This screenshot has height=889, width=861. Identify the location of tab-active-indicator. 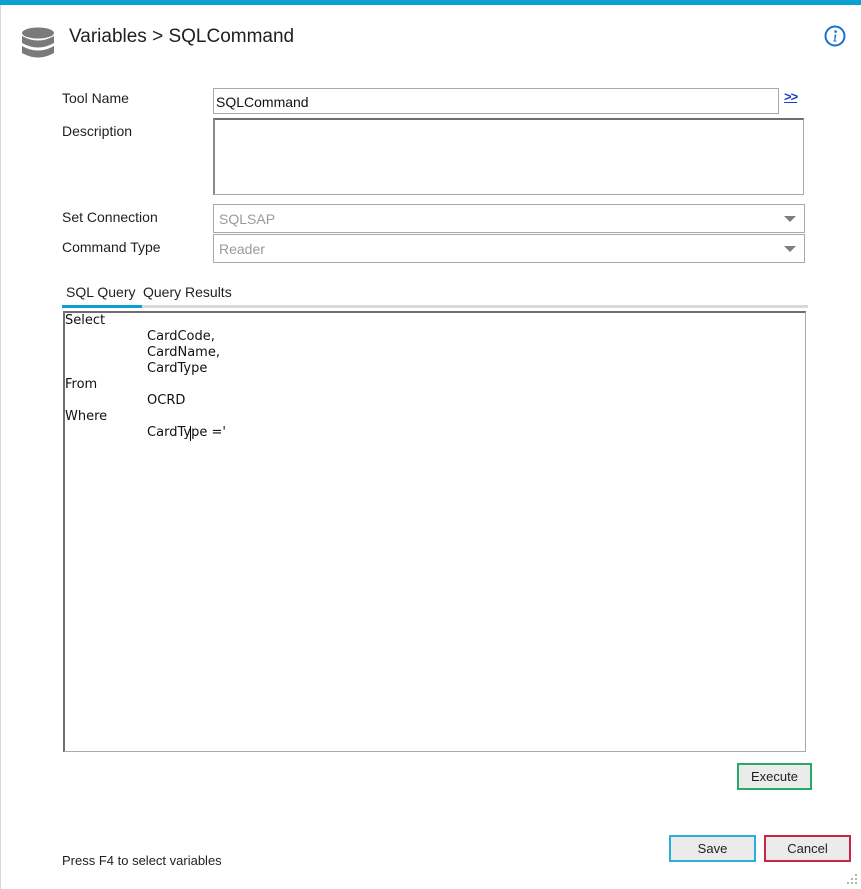
(102, 306).